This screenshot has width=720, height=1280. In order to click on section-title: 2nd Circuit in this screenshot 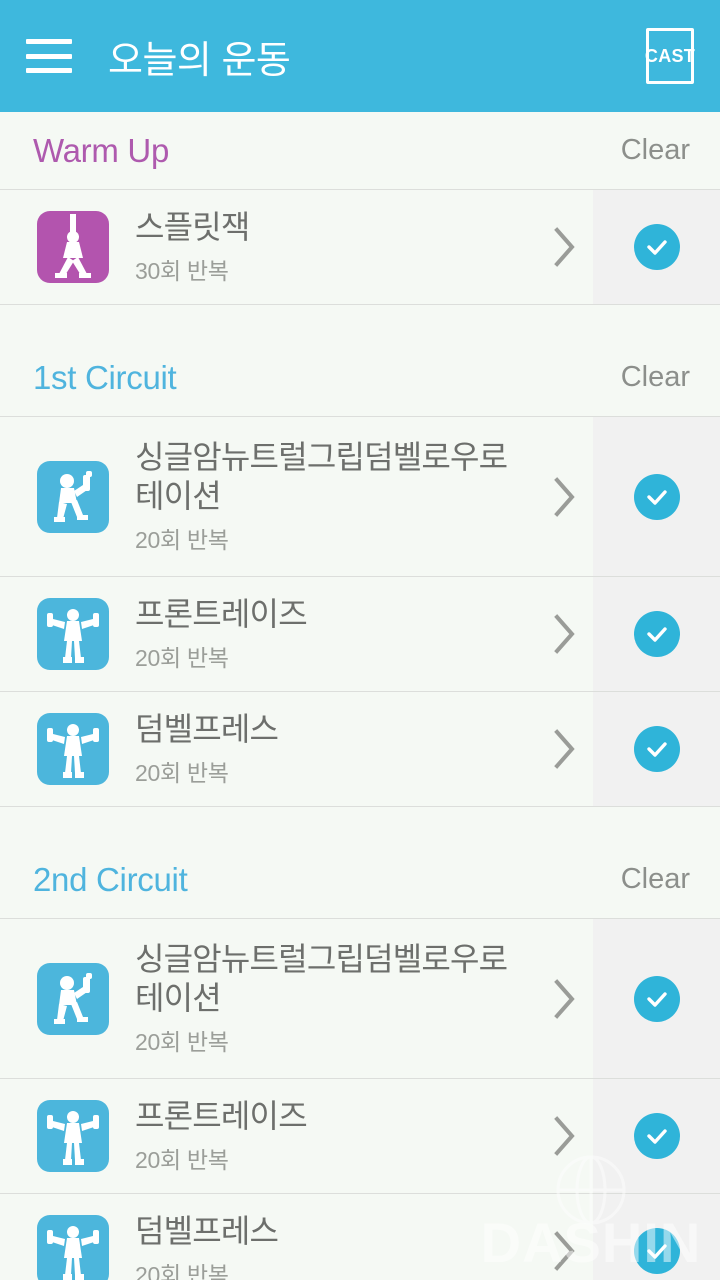, I will do `click(110, 879)`.